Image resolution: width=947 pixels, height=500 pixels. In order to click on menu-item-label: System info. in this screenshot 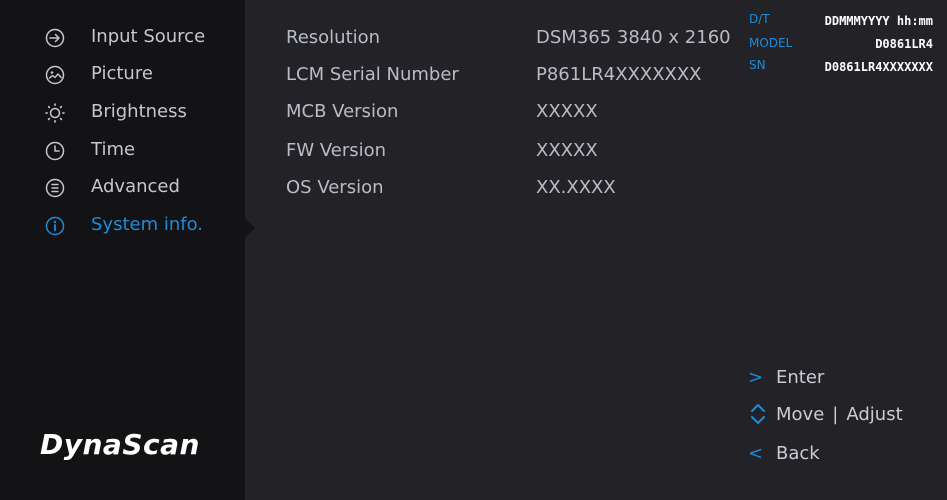, I will do `click(147, 224)`.